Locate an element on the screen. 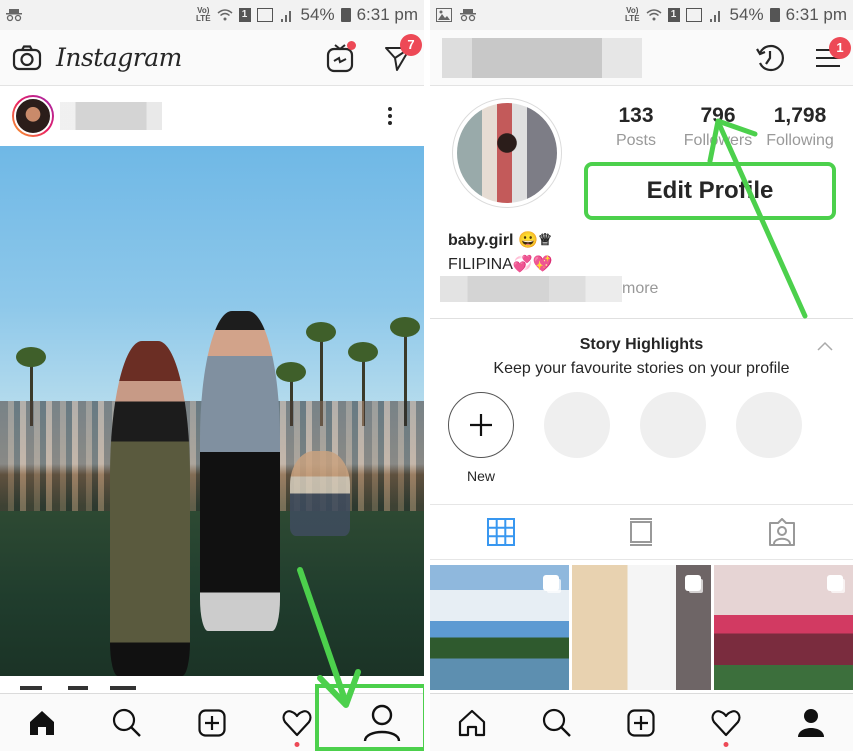 This screenshot has height=751, width=853. feed-view-icon is located at coordinates (641, 532).